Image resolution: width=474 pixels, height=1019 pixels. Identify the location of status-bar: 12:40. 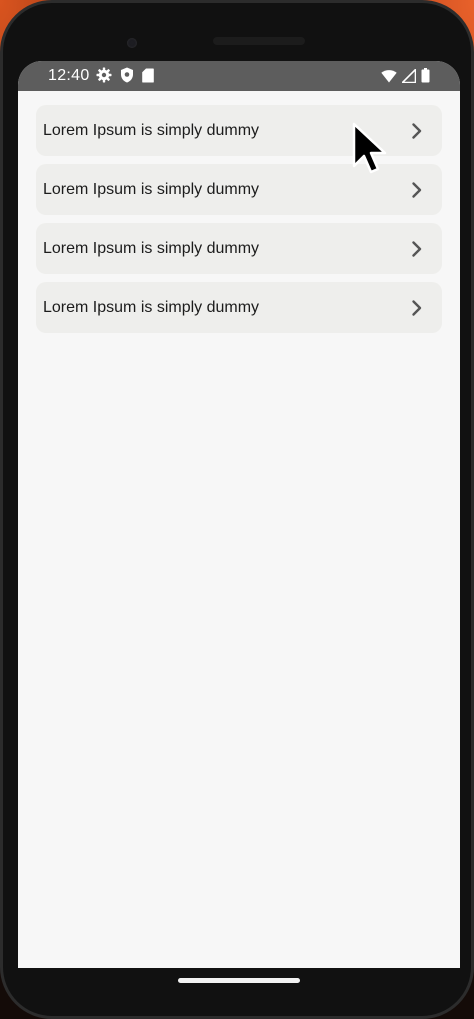
(239, 76).